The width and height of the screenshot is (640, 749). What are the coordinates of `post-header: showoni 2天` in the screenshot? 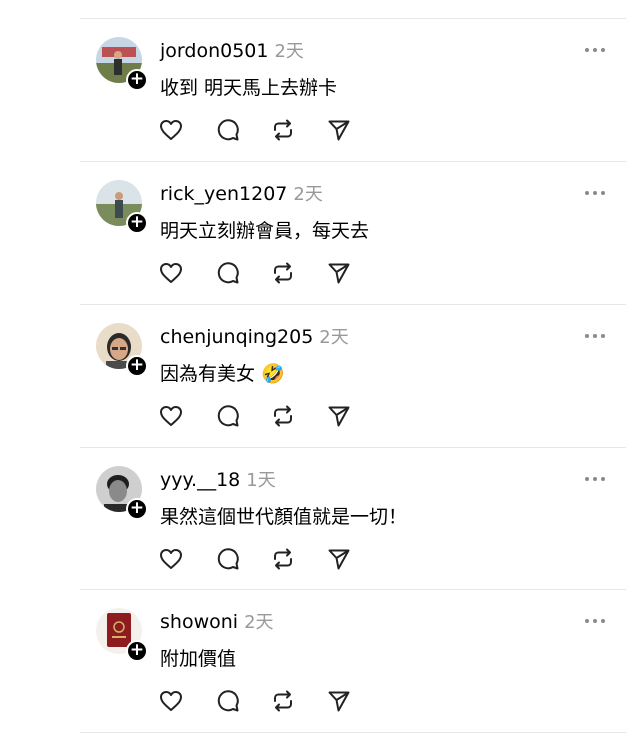 It's located at (217, 622).